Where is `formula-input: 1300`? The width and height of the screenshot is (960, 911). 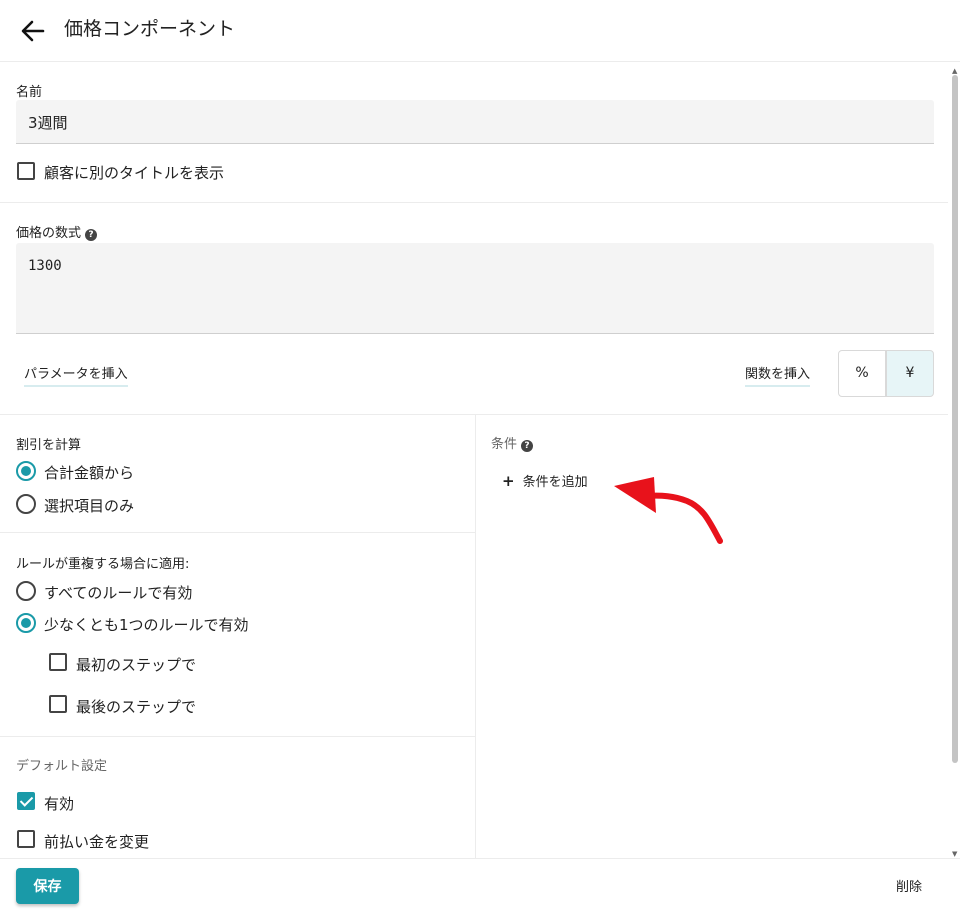 formula-input: 1300 is located at coordinates (475, 288).